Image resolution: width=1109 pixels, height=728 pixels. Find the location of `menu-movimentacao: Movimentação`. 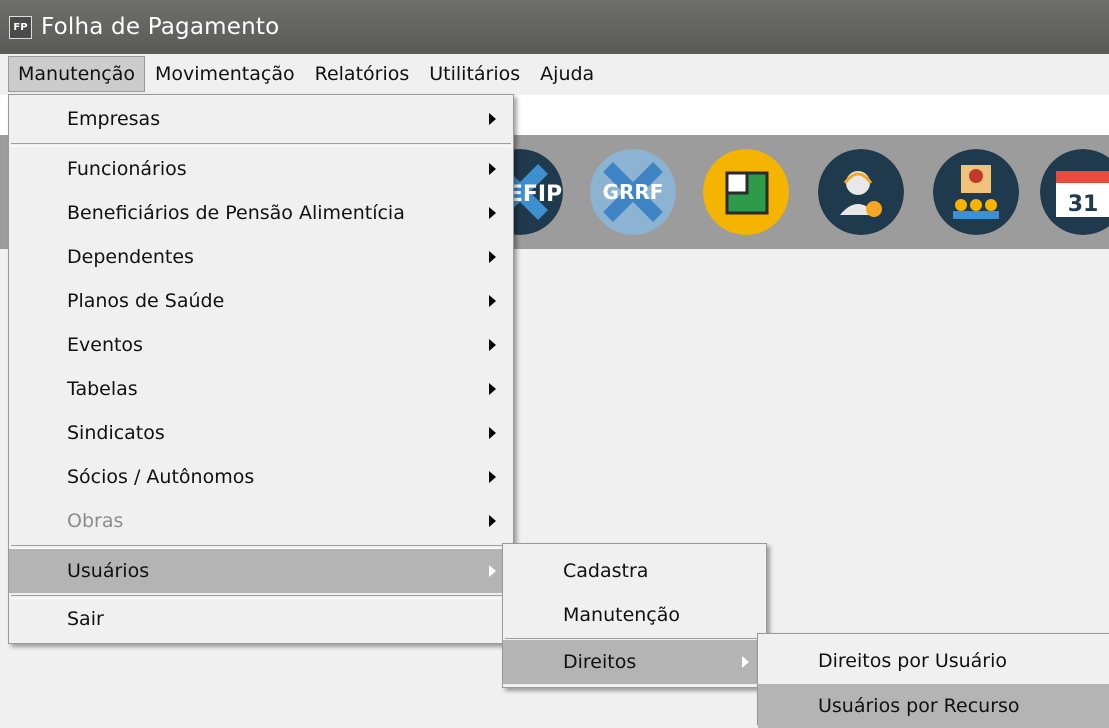

menu-movimentacao: Movimentação is located at coordinates (225, 74).